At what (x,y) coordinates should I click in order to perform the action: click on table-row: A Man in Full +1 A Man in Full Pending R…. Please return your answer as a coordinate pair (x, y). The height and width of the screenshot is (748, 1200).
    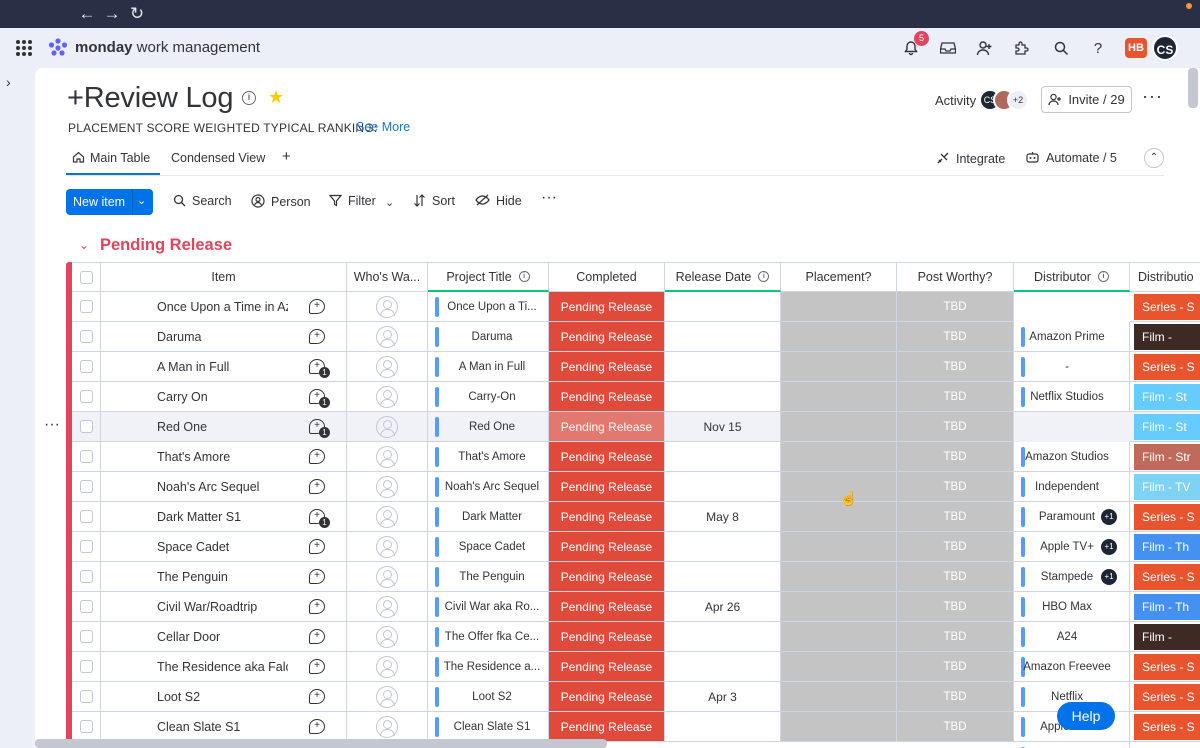
    Looking at the image, I should click on (636, 382).